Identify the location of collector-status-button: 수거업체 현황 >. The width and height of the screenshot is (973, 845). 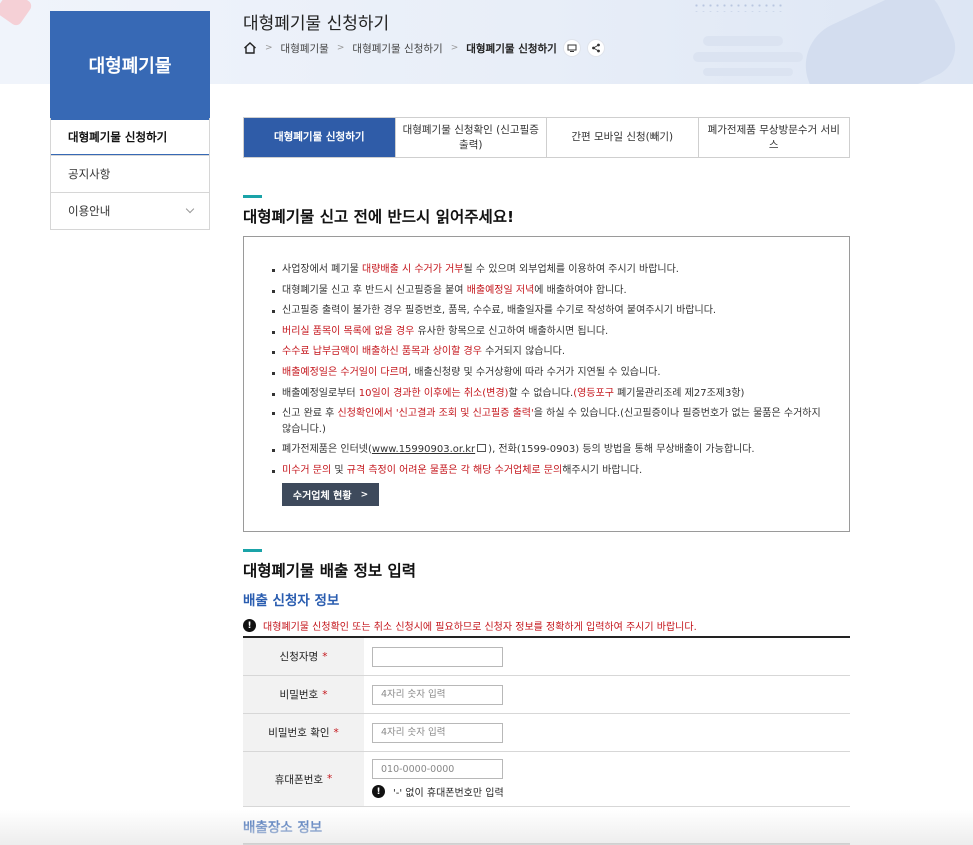
(330, 494).